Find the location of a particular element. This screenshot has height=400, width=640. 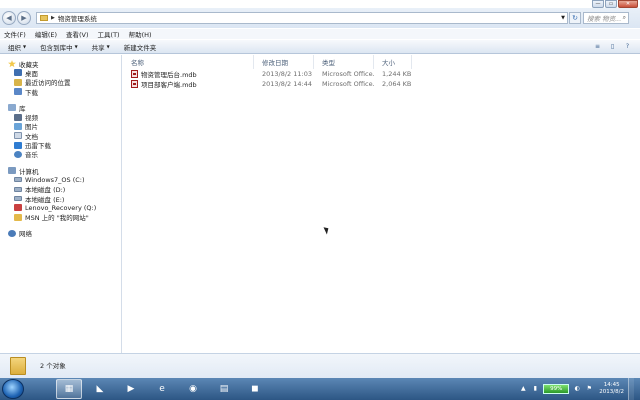

taskbar-camera: ◼ is located at coordinates (255, 389).